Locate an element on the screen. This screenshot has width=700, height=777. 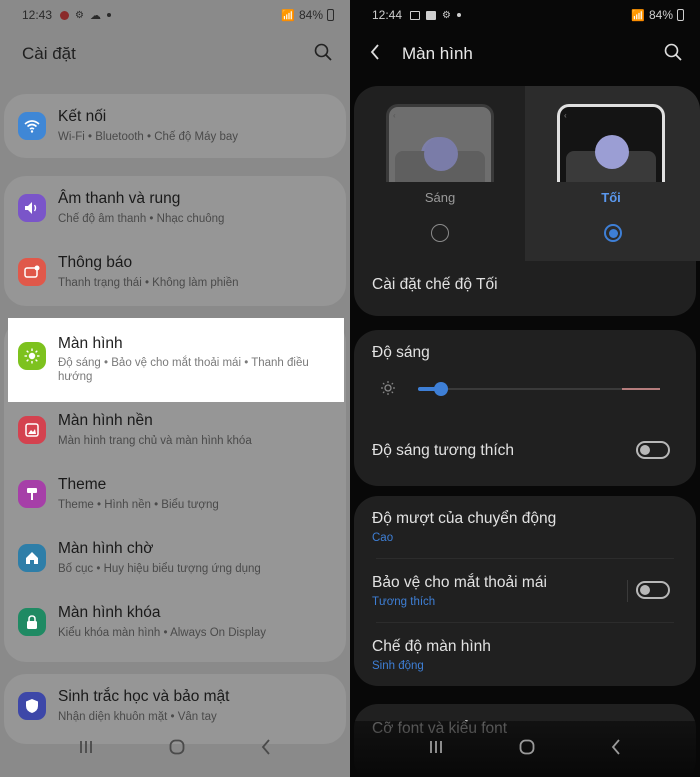
header: Màn hình is located at coordinates (523, 54).